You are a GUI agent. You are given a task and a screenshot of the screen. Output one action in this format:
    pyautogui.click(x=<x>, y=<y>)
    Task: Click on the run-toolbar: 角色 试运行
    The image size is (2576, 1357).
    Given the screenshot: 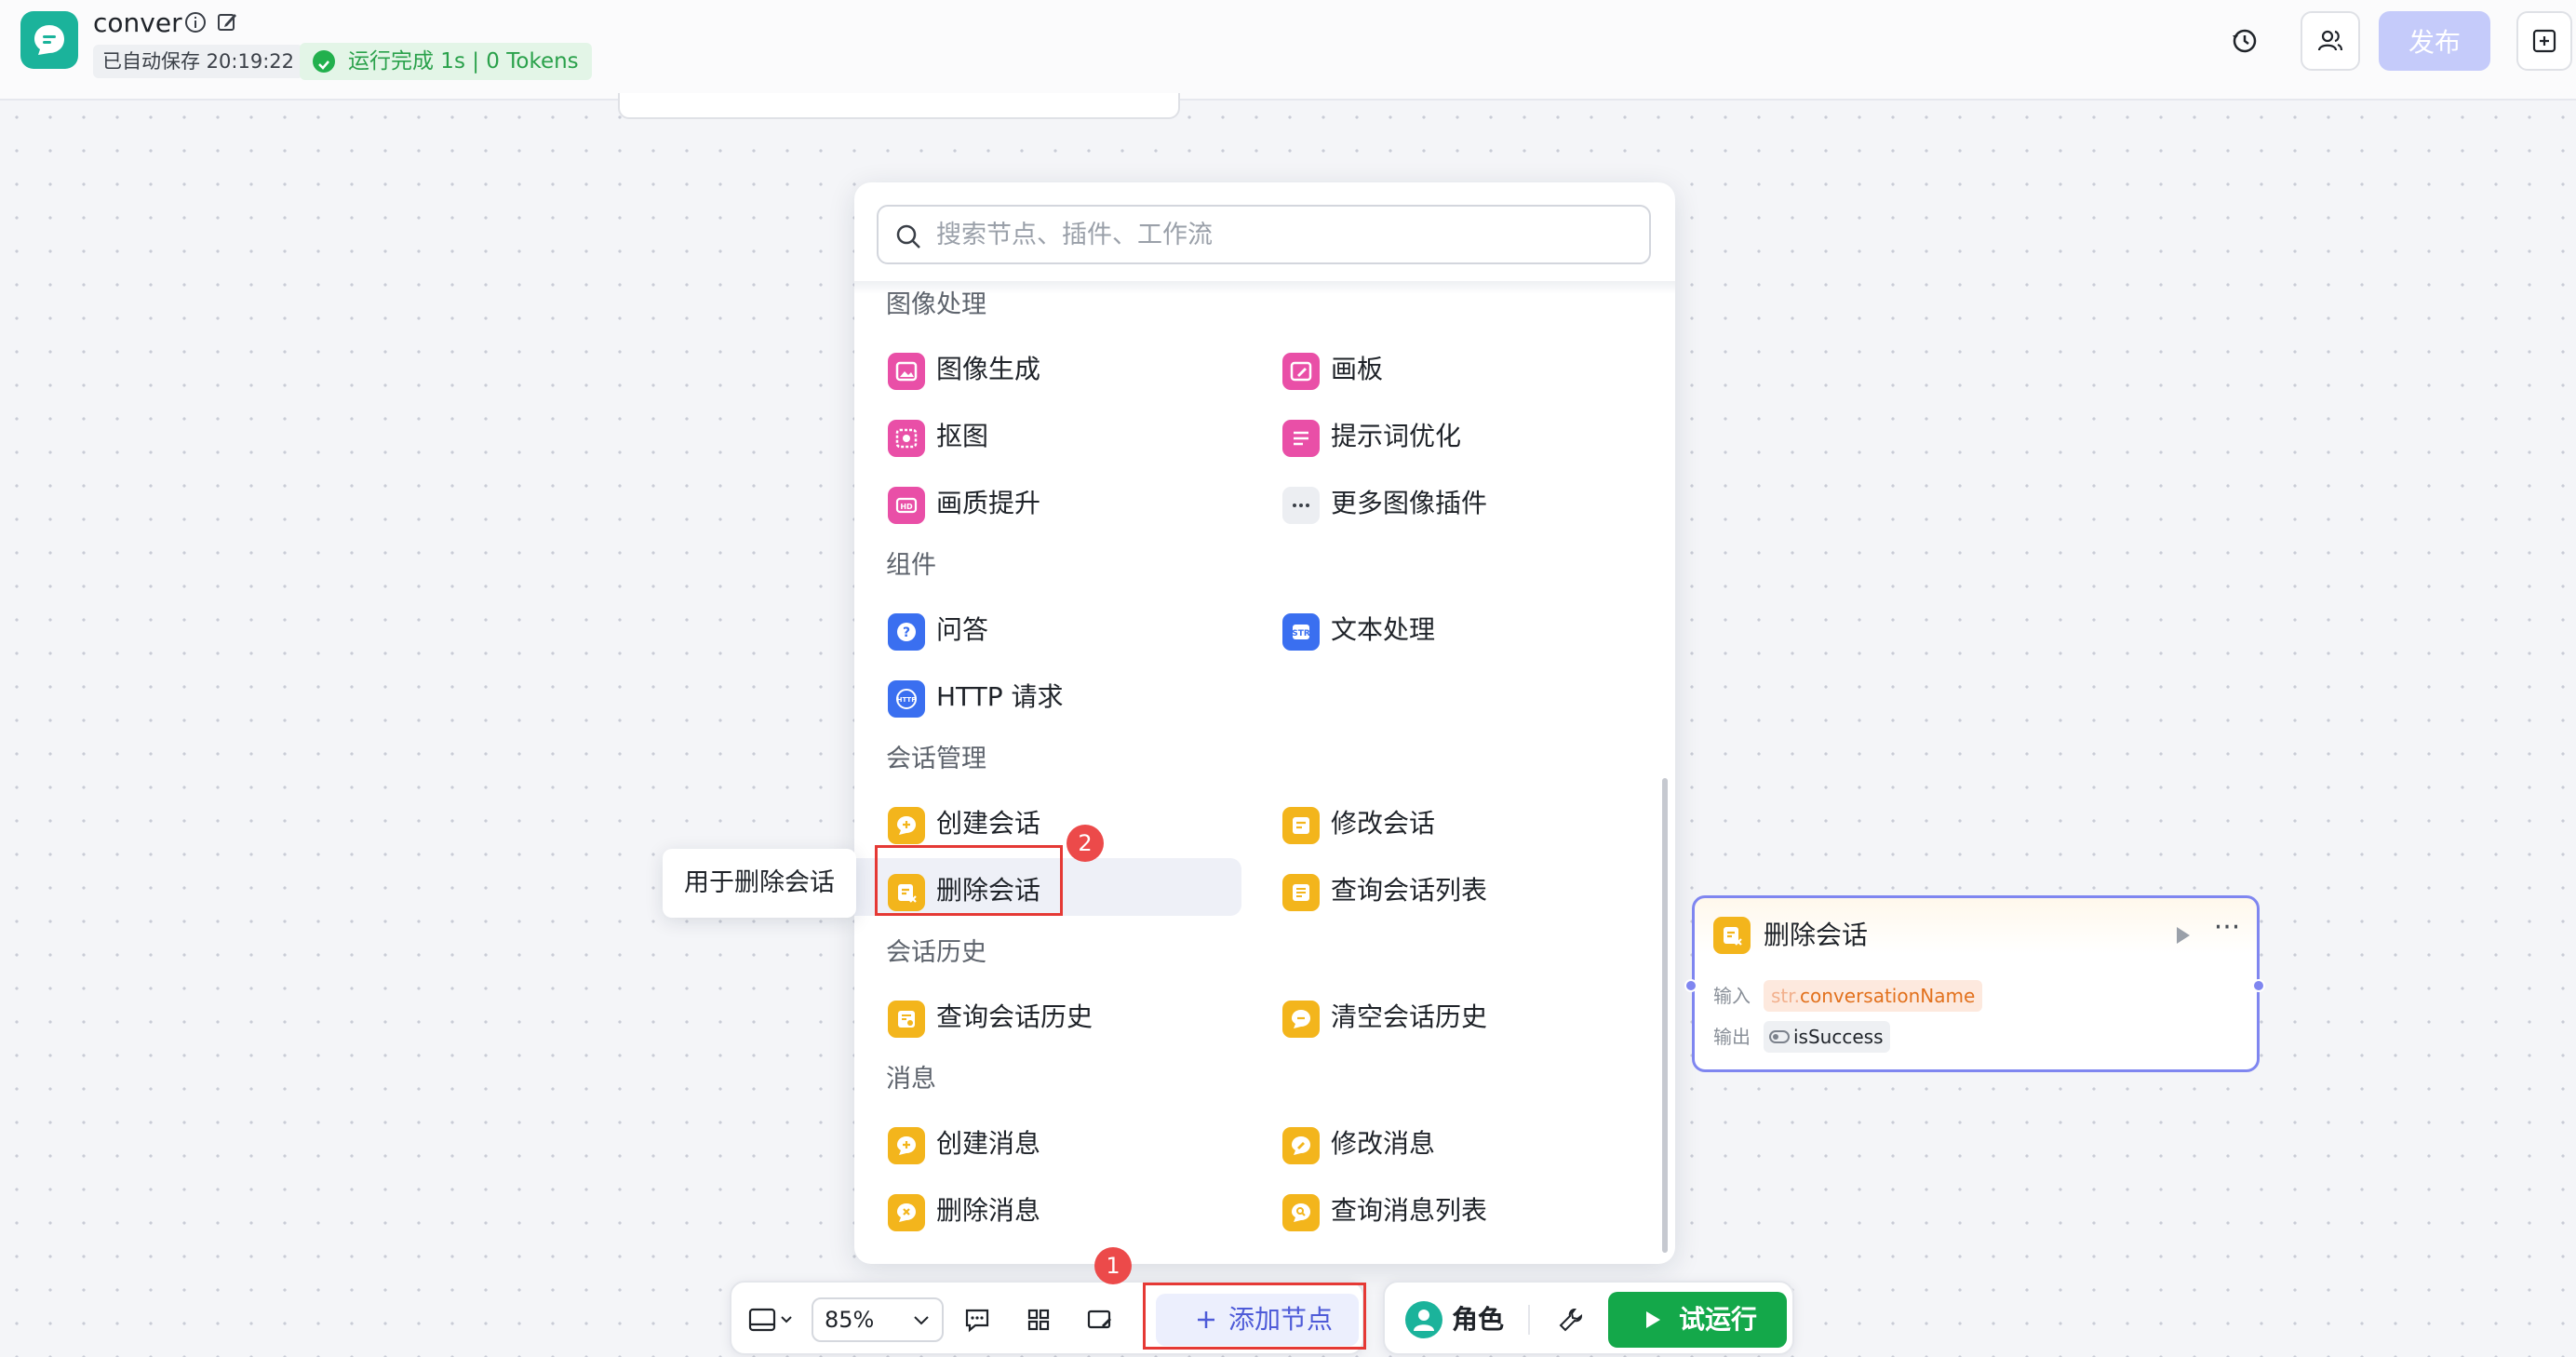 What is the action you would take?
    pyautogui.click(x=1588, y=1318)
    